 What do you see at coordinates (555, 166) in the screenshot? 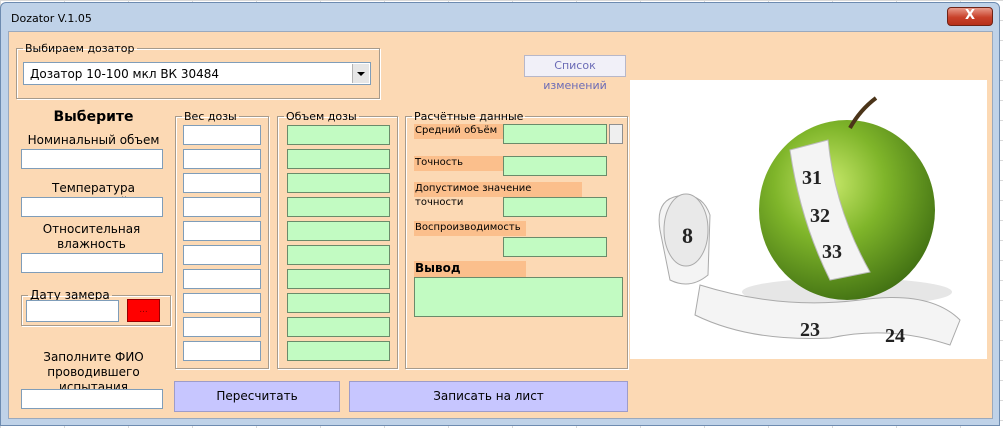
I see `accuracy-output` at bounding box center [555, 166].